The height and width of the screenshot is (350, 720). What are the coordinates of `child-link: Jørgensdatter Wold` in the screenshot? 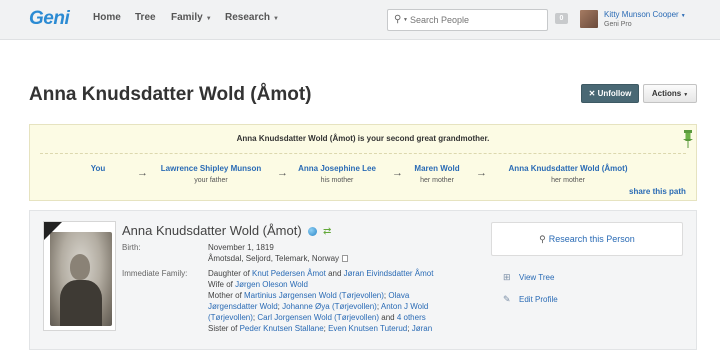 It's located at (243, 306).